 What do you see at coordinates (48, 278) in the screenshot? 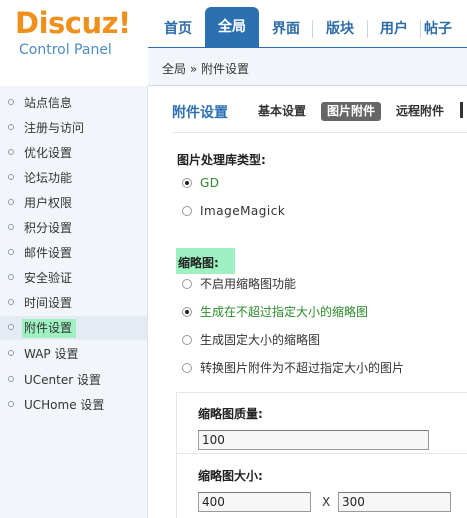
I see `sidebar-item-label: 安全验证` at bounding box center [48, 278].